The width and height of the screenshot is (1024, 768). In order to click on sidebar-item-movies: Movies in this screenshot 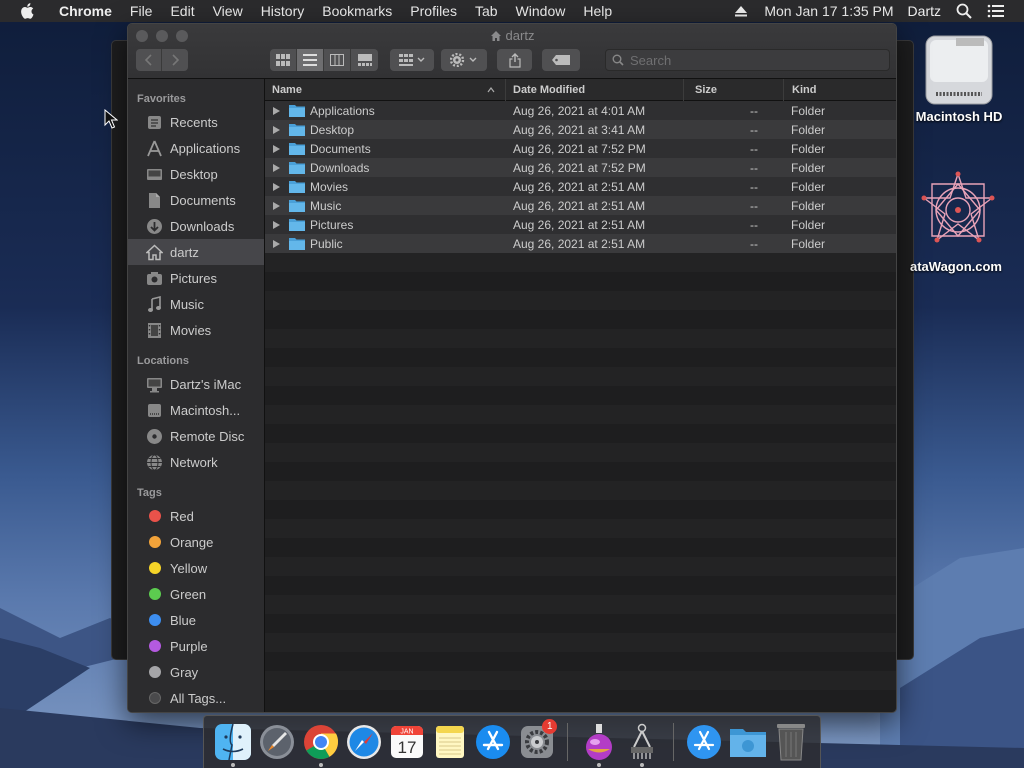, I will do `click(196, 330)`.